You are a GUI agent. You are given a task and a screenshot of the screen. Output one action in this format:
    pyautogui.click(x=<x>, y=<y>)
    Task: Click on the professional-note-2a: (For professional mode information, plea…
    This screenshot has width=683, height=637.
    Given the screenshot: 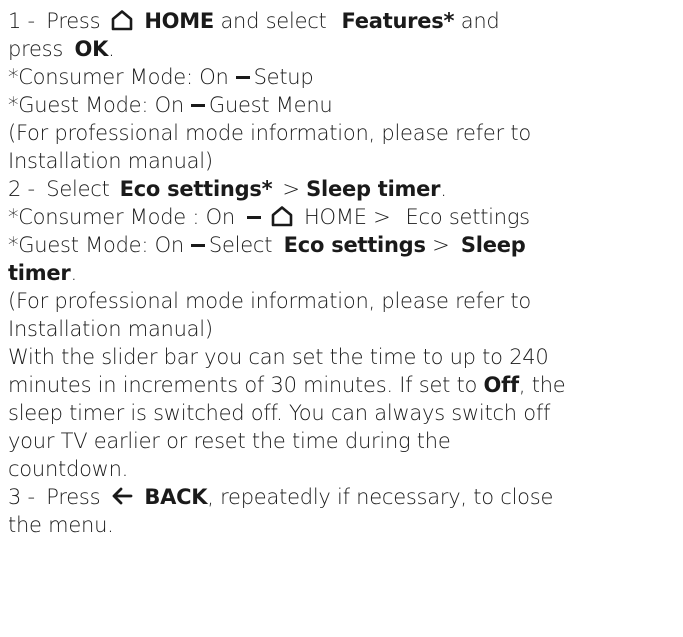 What is the action you would take?
    pyautogui.click(x=269, y=301)
    